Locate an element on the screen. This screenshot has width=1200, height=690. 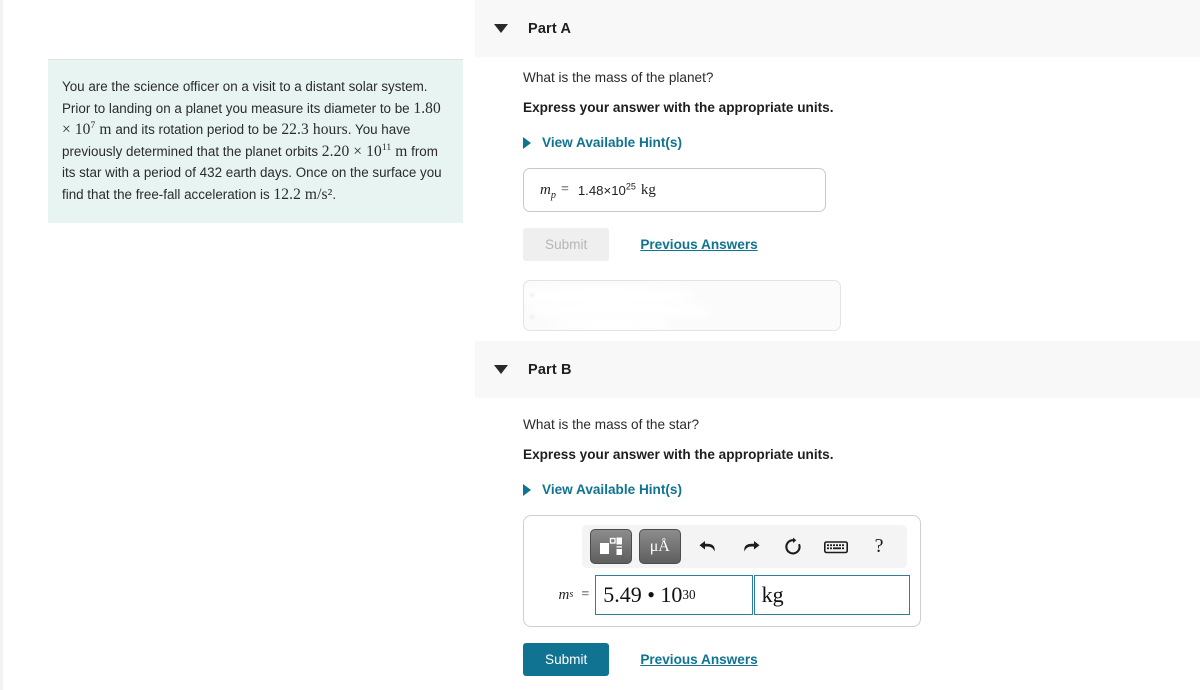
part-a-answer-symbol: mp is located at coordinates (548, 191).